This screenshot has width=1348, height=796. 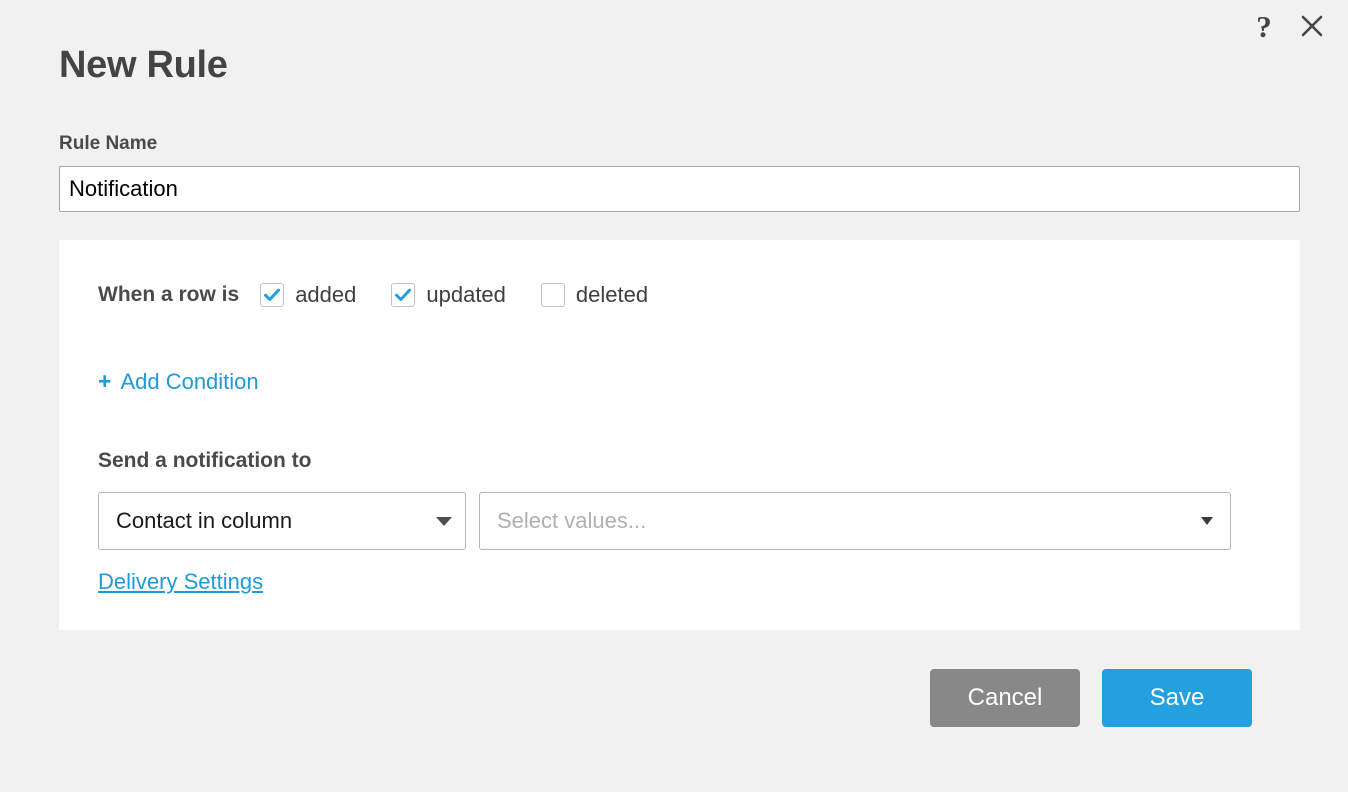 I want to click on add-condition-button: + Add Condition, so click(x=178, y=381).